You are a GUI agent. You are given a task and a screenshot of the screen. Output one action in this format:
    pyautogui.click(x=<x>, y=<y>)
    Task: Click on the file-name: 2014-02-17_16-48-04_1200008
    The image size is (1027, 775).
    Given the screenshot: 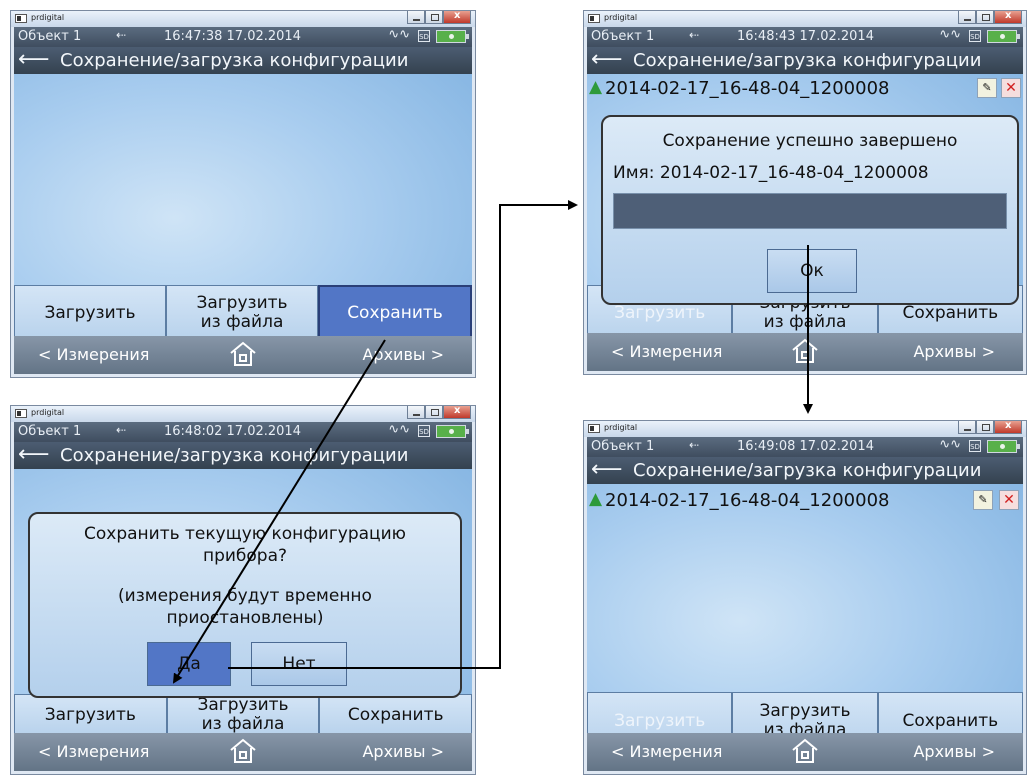 What is the action you would take?
    pyautogui.click(x=747, y=500)
    